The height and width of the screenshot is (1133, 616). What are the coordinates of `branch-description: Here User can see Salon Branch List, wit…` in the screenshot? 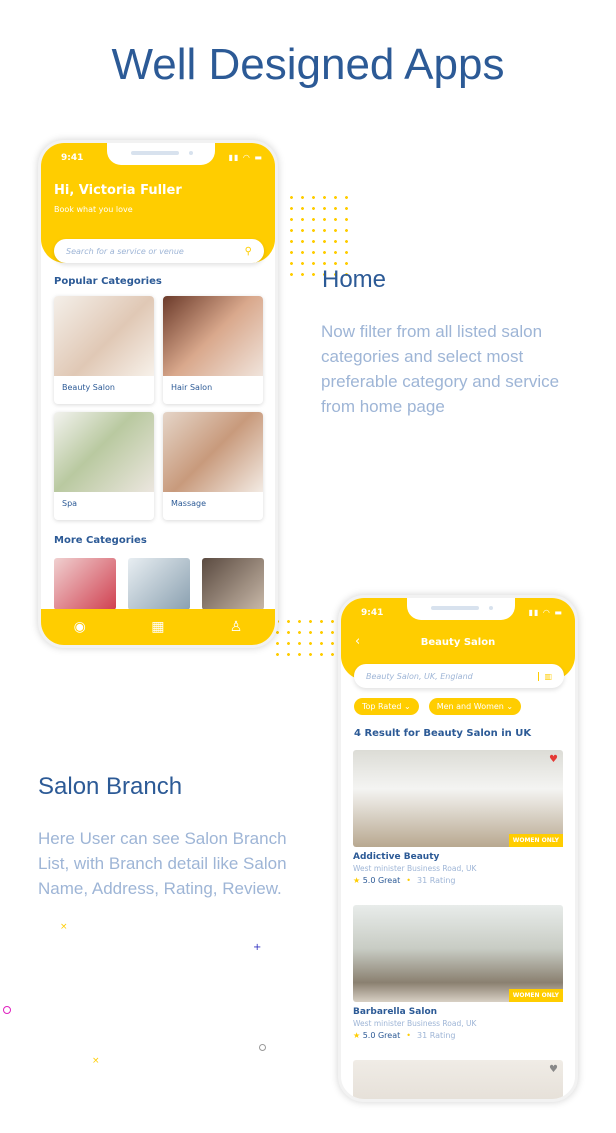 It's located at (162, 863).